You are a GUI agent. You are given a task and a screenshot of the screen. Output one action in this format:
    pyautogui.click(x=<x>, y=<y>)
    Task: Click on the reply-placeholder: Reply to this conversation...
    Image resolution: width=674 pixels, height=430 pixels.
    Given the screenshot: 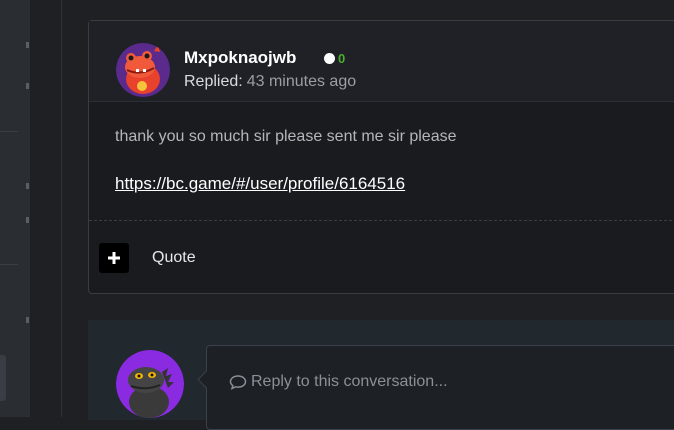 What is the action you would take?
    pyautogui.click(x=338, y=382)
    